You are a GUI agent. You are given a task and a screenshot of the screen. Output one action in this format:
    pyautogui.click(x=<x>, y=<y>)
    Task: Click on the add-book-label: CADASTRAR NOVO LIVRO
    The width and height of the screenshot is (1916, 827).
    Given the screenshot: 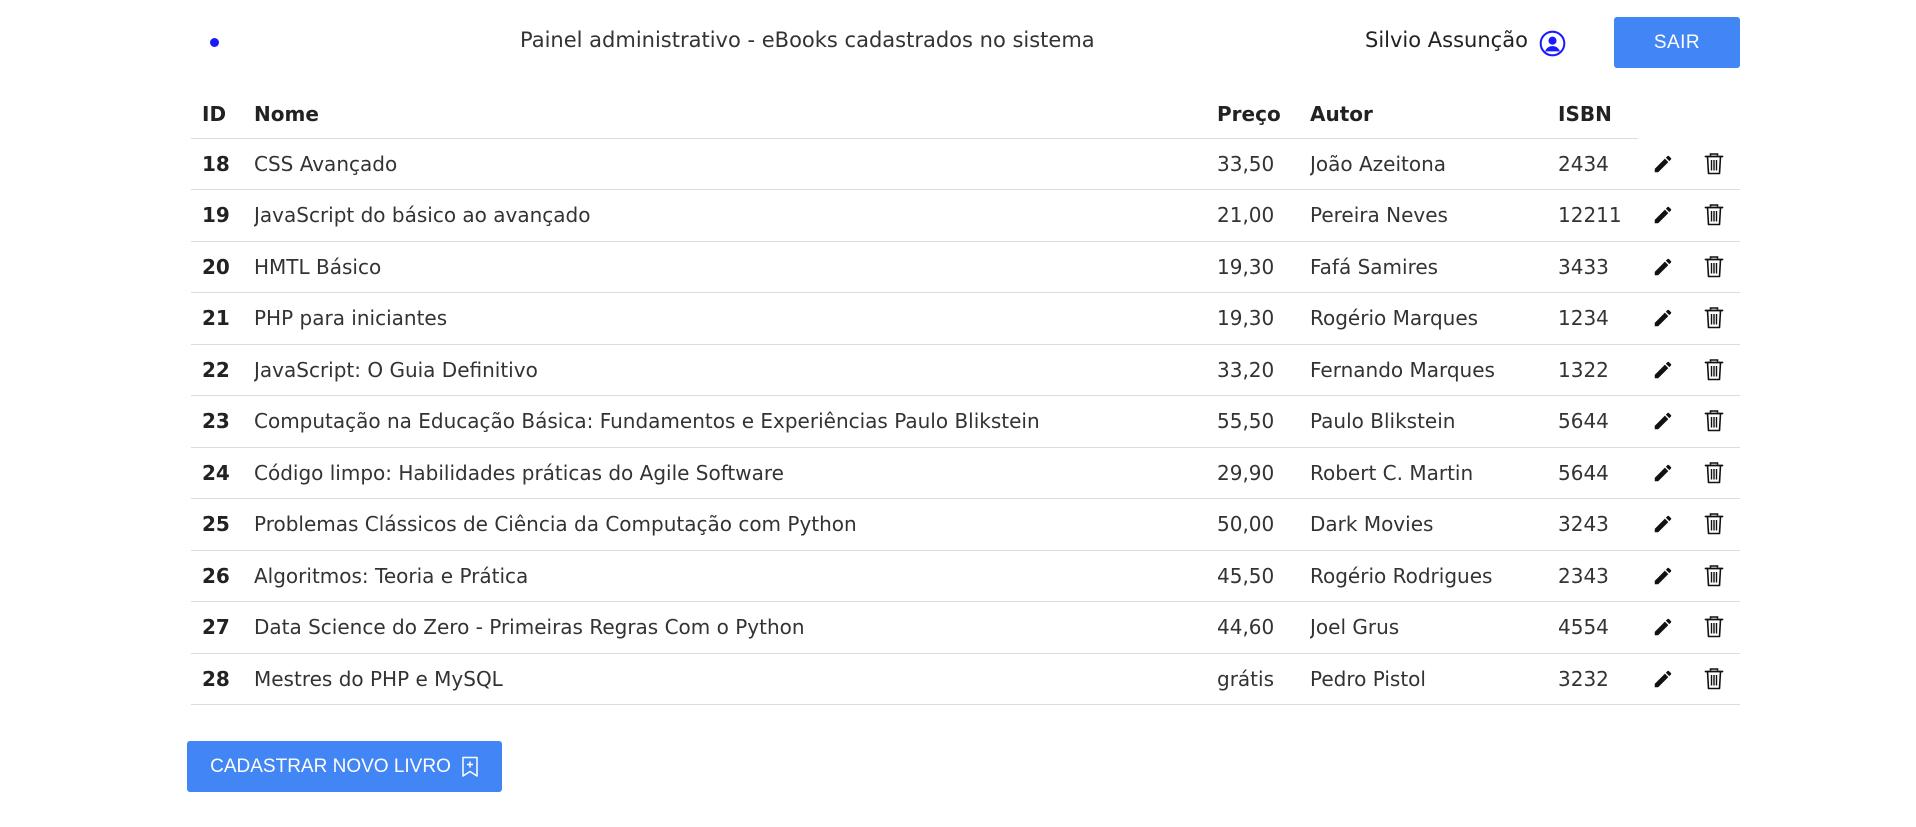 What is the action you would take?
    pyautogui.click(x=330, y=766)
    